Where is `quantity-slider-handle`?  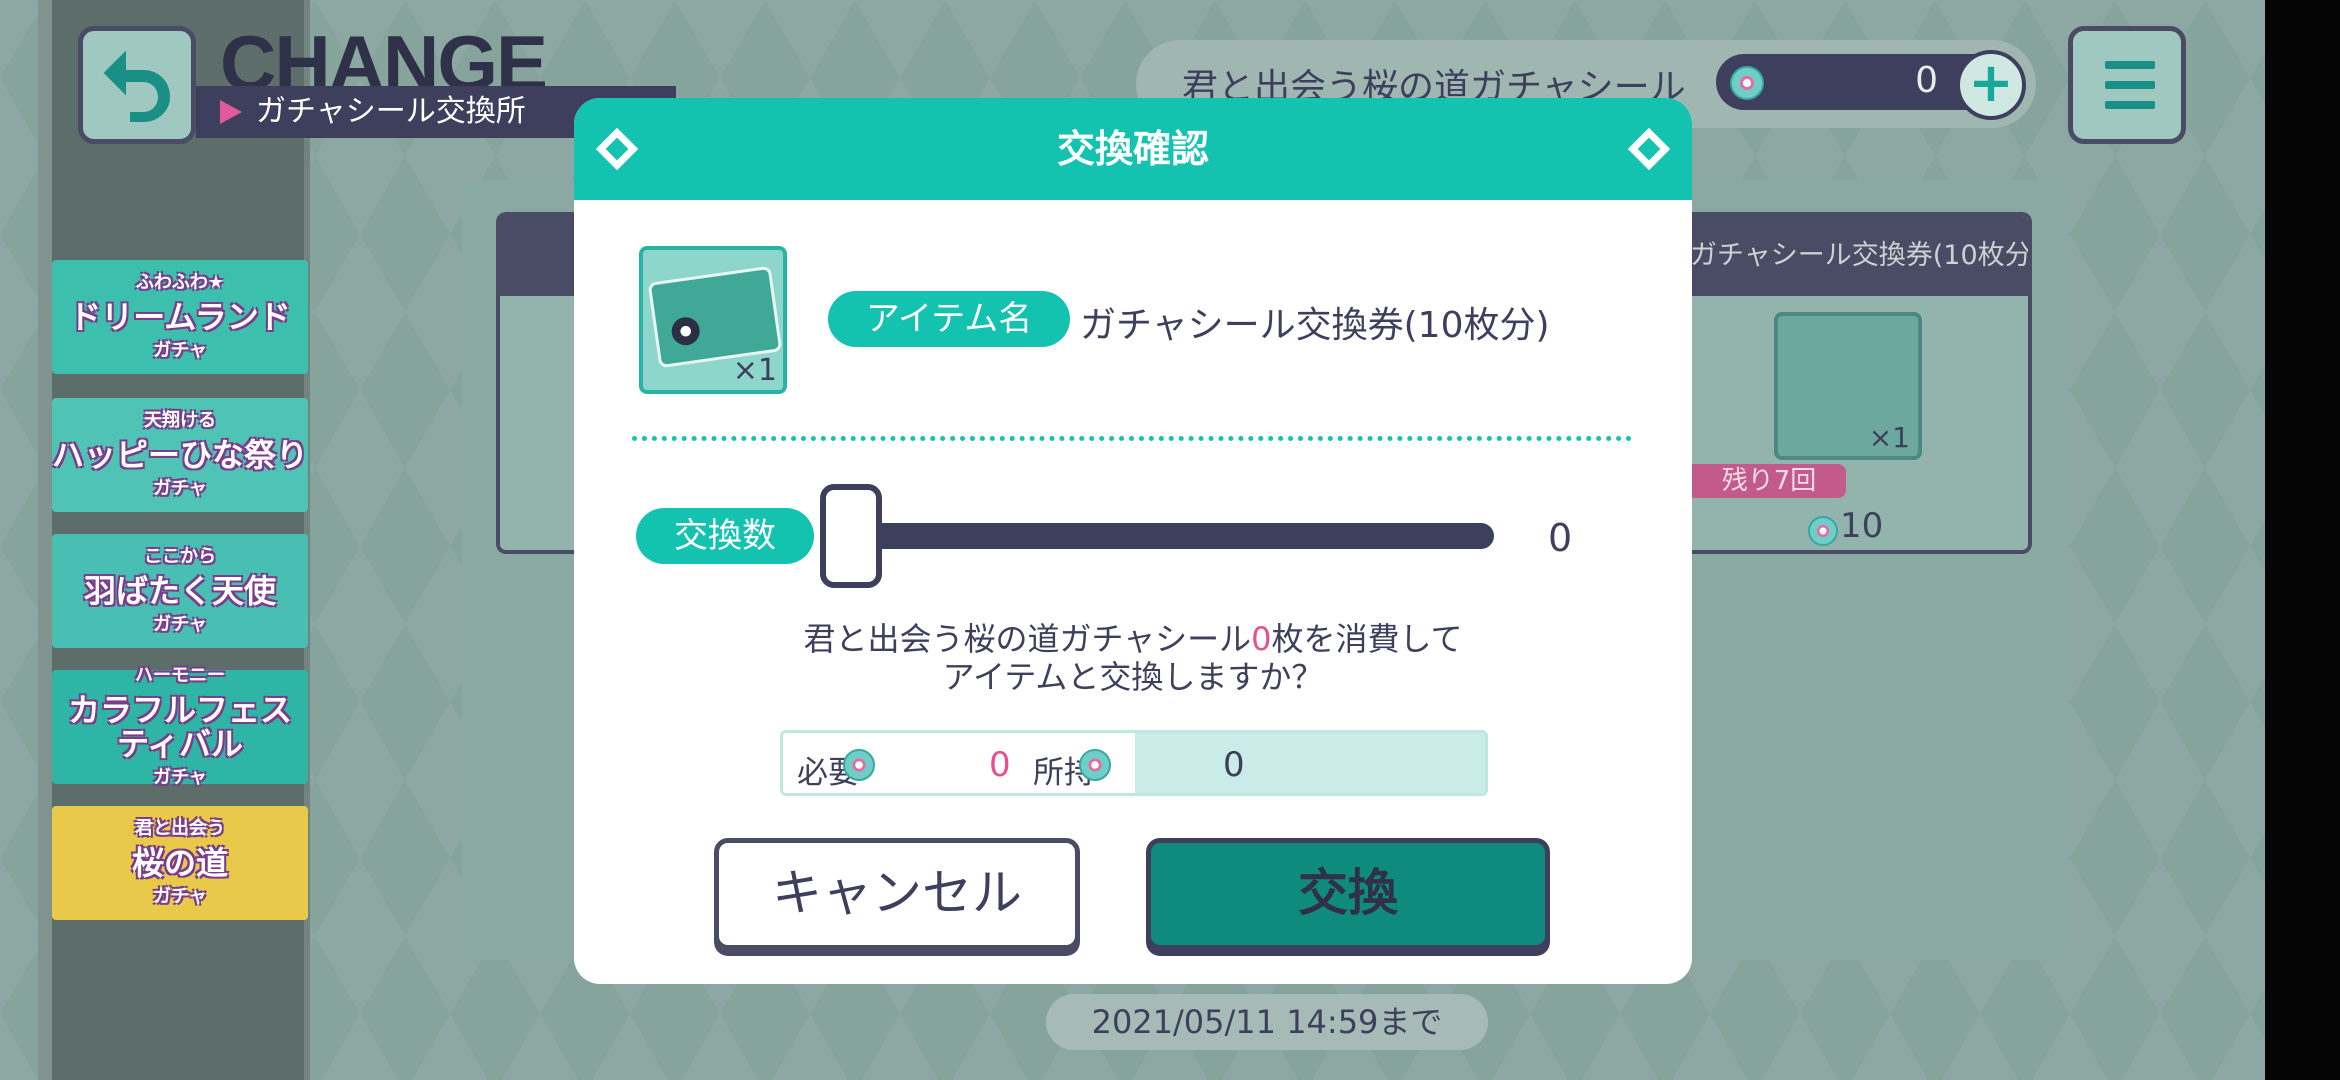 quantity-slider-handle is located at coordinates (851, 536).